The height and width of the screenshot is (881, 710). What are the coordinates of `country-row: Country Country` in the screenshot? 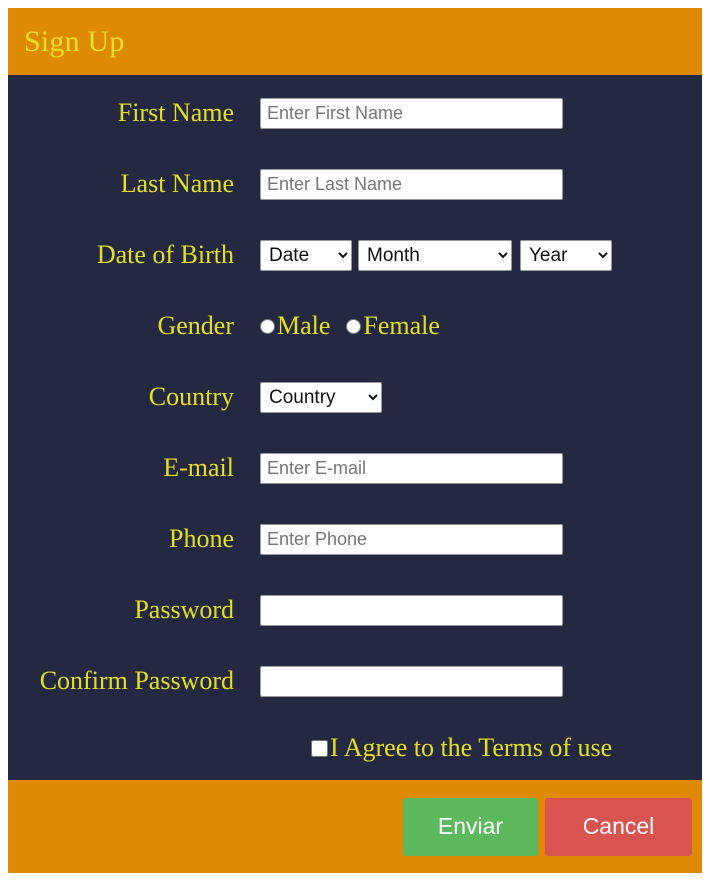 It's located at (355, 397).